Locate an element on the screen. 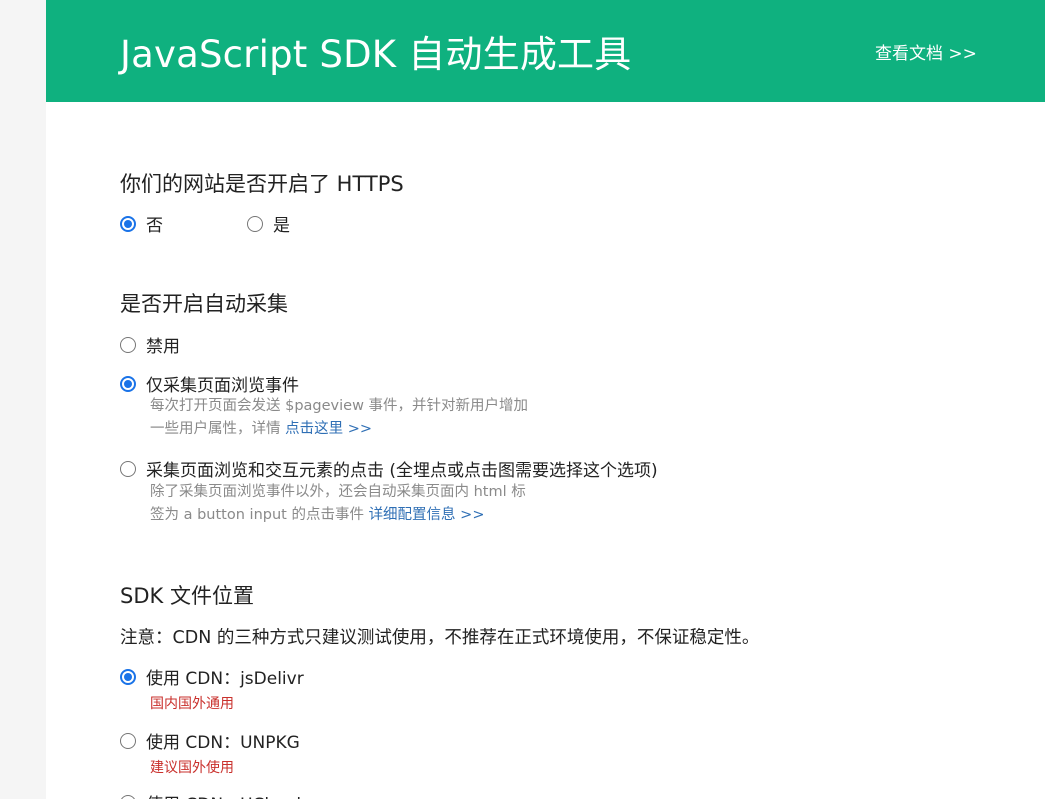 The width and height of the screenshot is (1045, 799). autotrack-option-disabled: 禁用 is located at coordinates (150, 344).